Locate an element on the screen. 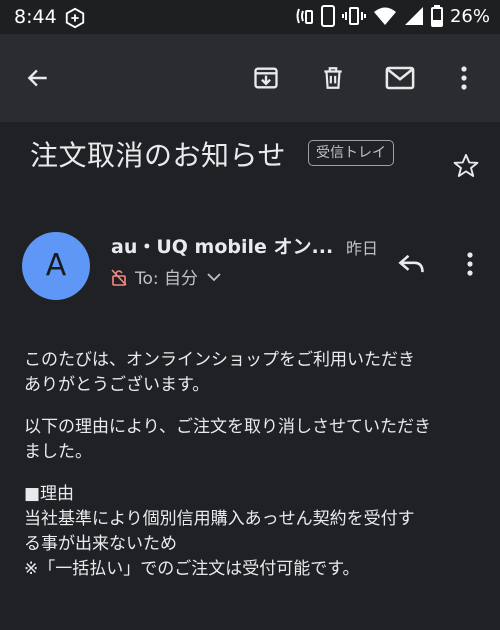 Image resolution: width=500 pixels, height=630 pixels. star-icon is located at coordinates (466, 165).